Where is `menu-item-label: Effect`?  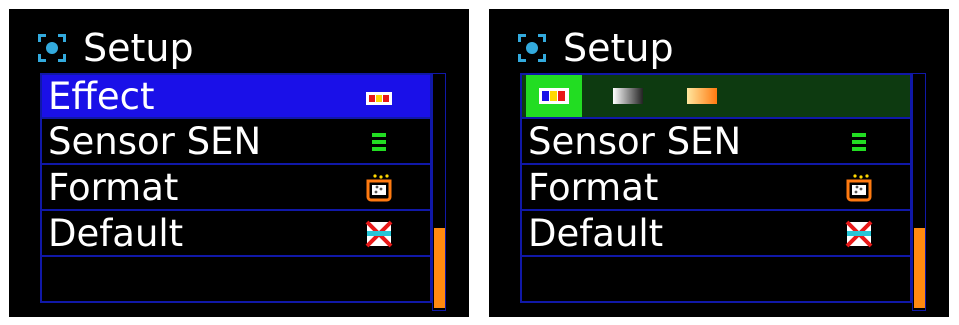 menu-item-label: Effect is located at coordinates (101, 96).